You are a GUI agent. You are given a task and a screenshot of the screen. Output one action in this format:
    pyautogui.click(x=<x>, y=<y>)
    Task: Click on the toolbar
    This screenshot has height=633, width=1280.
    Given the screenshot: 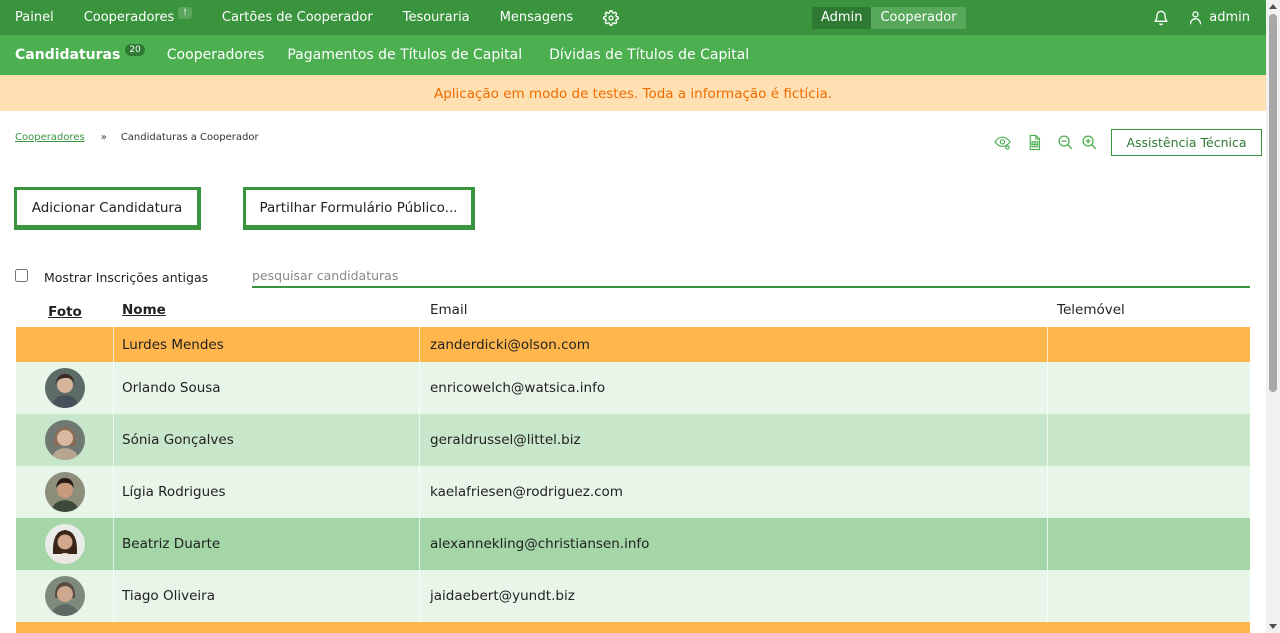 What is the action you would take?
    pyautogui.click(x=1045, y=142)
    